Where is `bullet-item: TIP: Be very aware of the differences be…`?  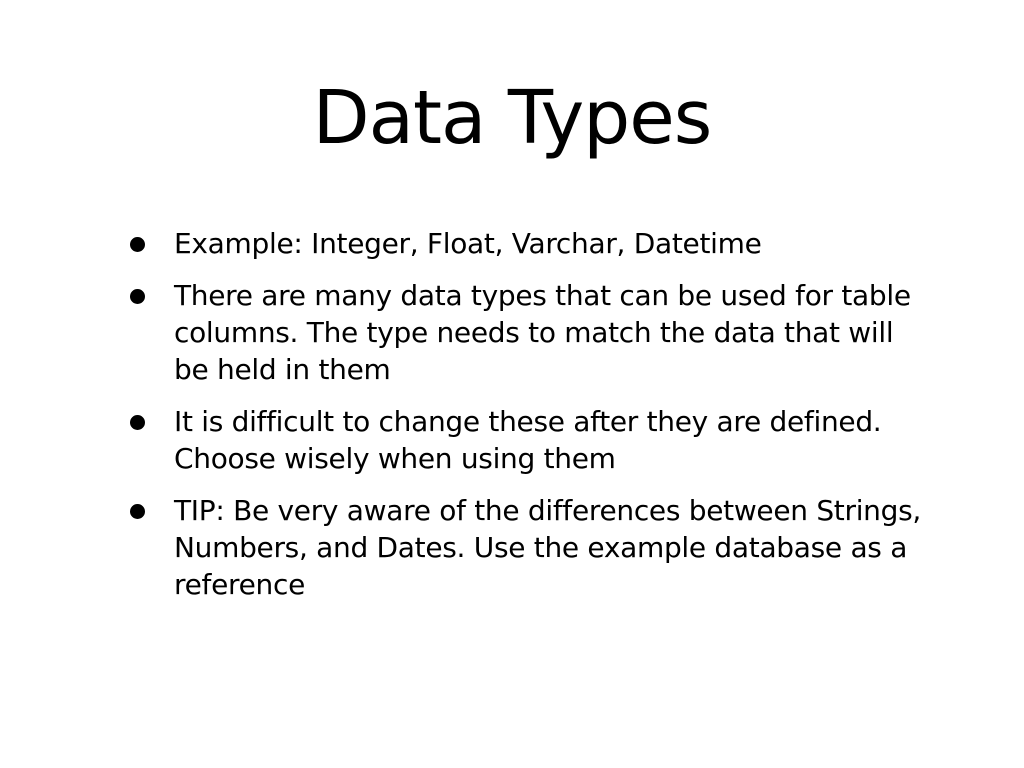 bullet-item: TIP: Be very aware of the differences be… is located at coordinates (528, 547).